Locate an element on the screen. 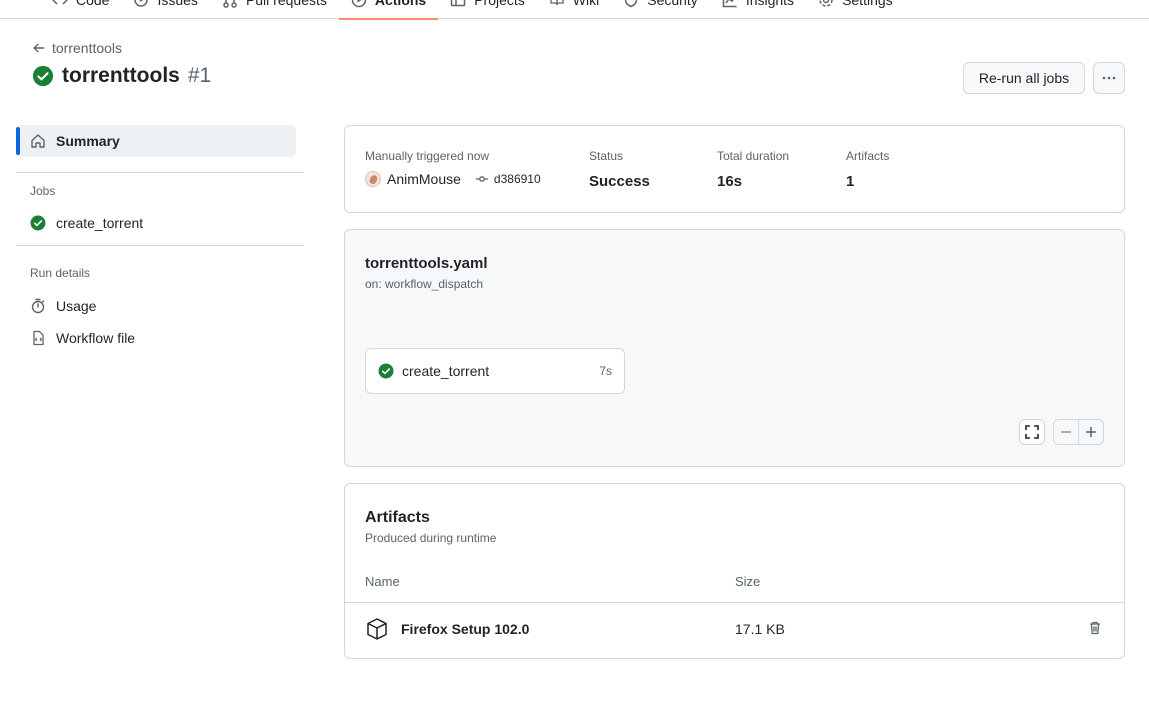 This screenshot has width=1149, height=723. tab-label: Projects is located at coordinates (499, 4).